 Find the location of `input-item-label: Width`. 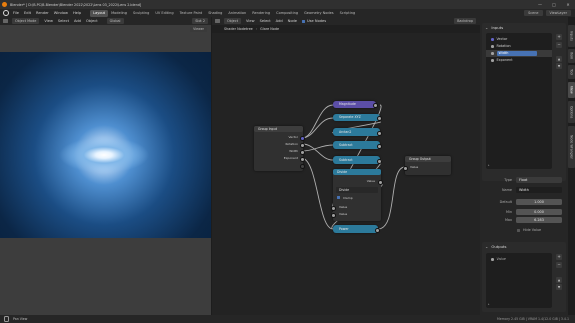

input-item-label: Width is located at coordinates (516, 53).